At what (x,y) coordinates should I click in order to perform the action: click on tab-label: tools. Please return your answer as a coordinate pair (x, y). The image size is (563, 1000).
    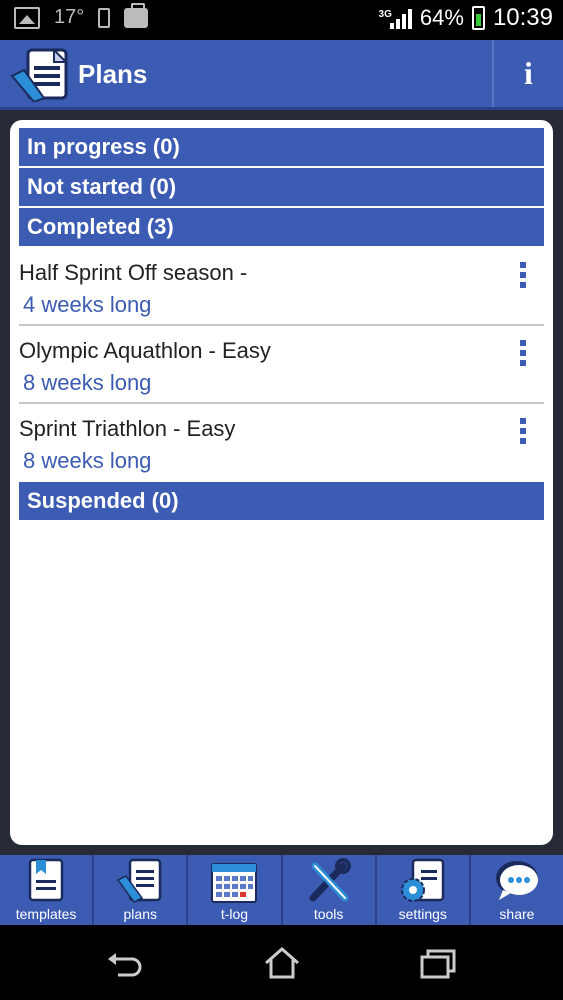
    Looking at the image, I should click on (328, 914).